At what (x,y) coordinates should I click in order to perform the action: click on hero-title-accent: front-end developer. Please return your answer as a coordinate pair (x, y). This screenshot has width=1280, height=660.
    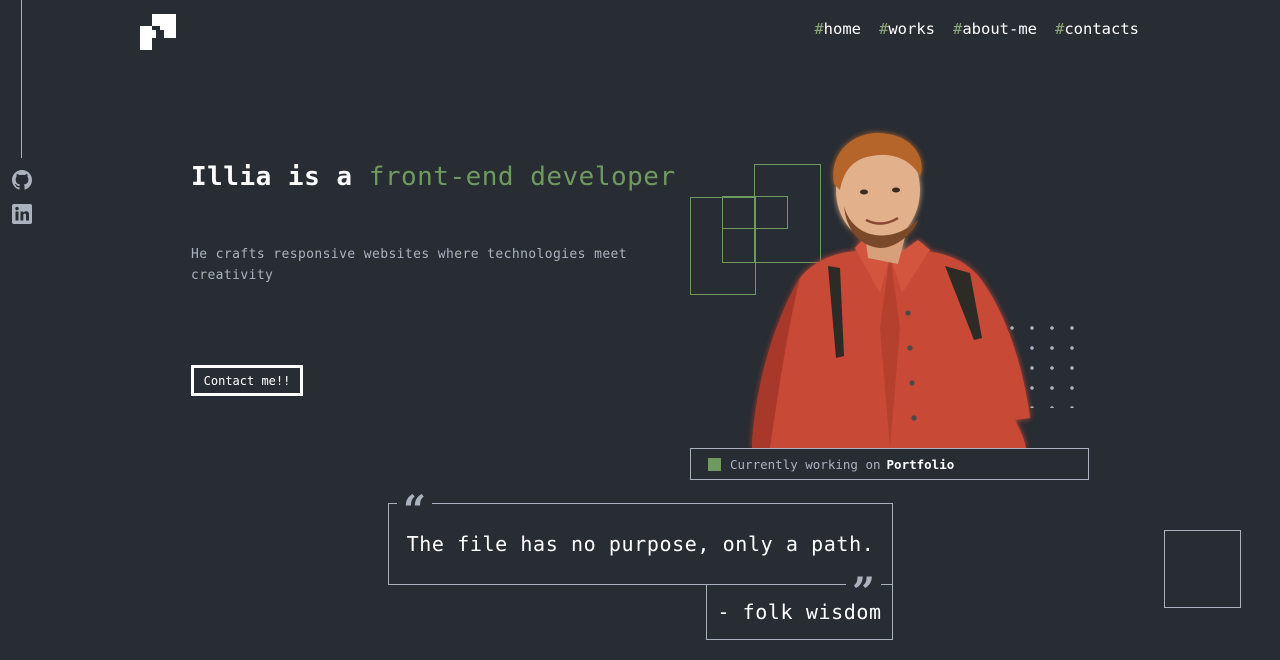
    Looking at the image, I should click on (522, 177).